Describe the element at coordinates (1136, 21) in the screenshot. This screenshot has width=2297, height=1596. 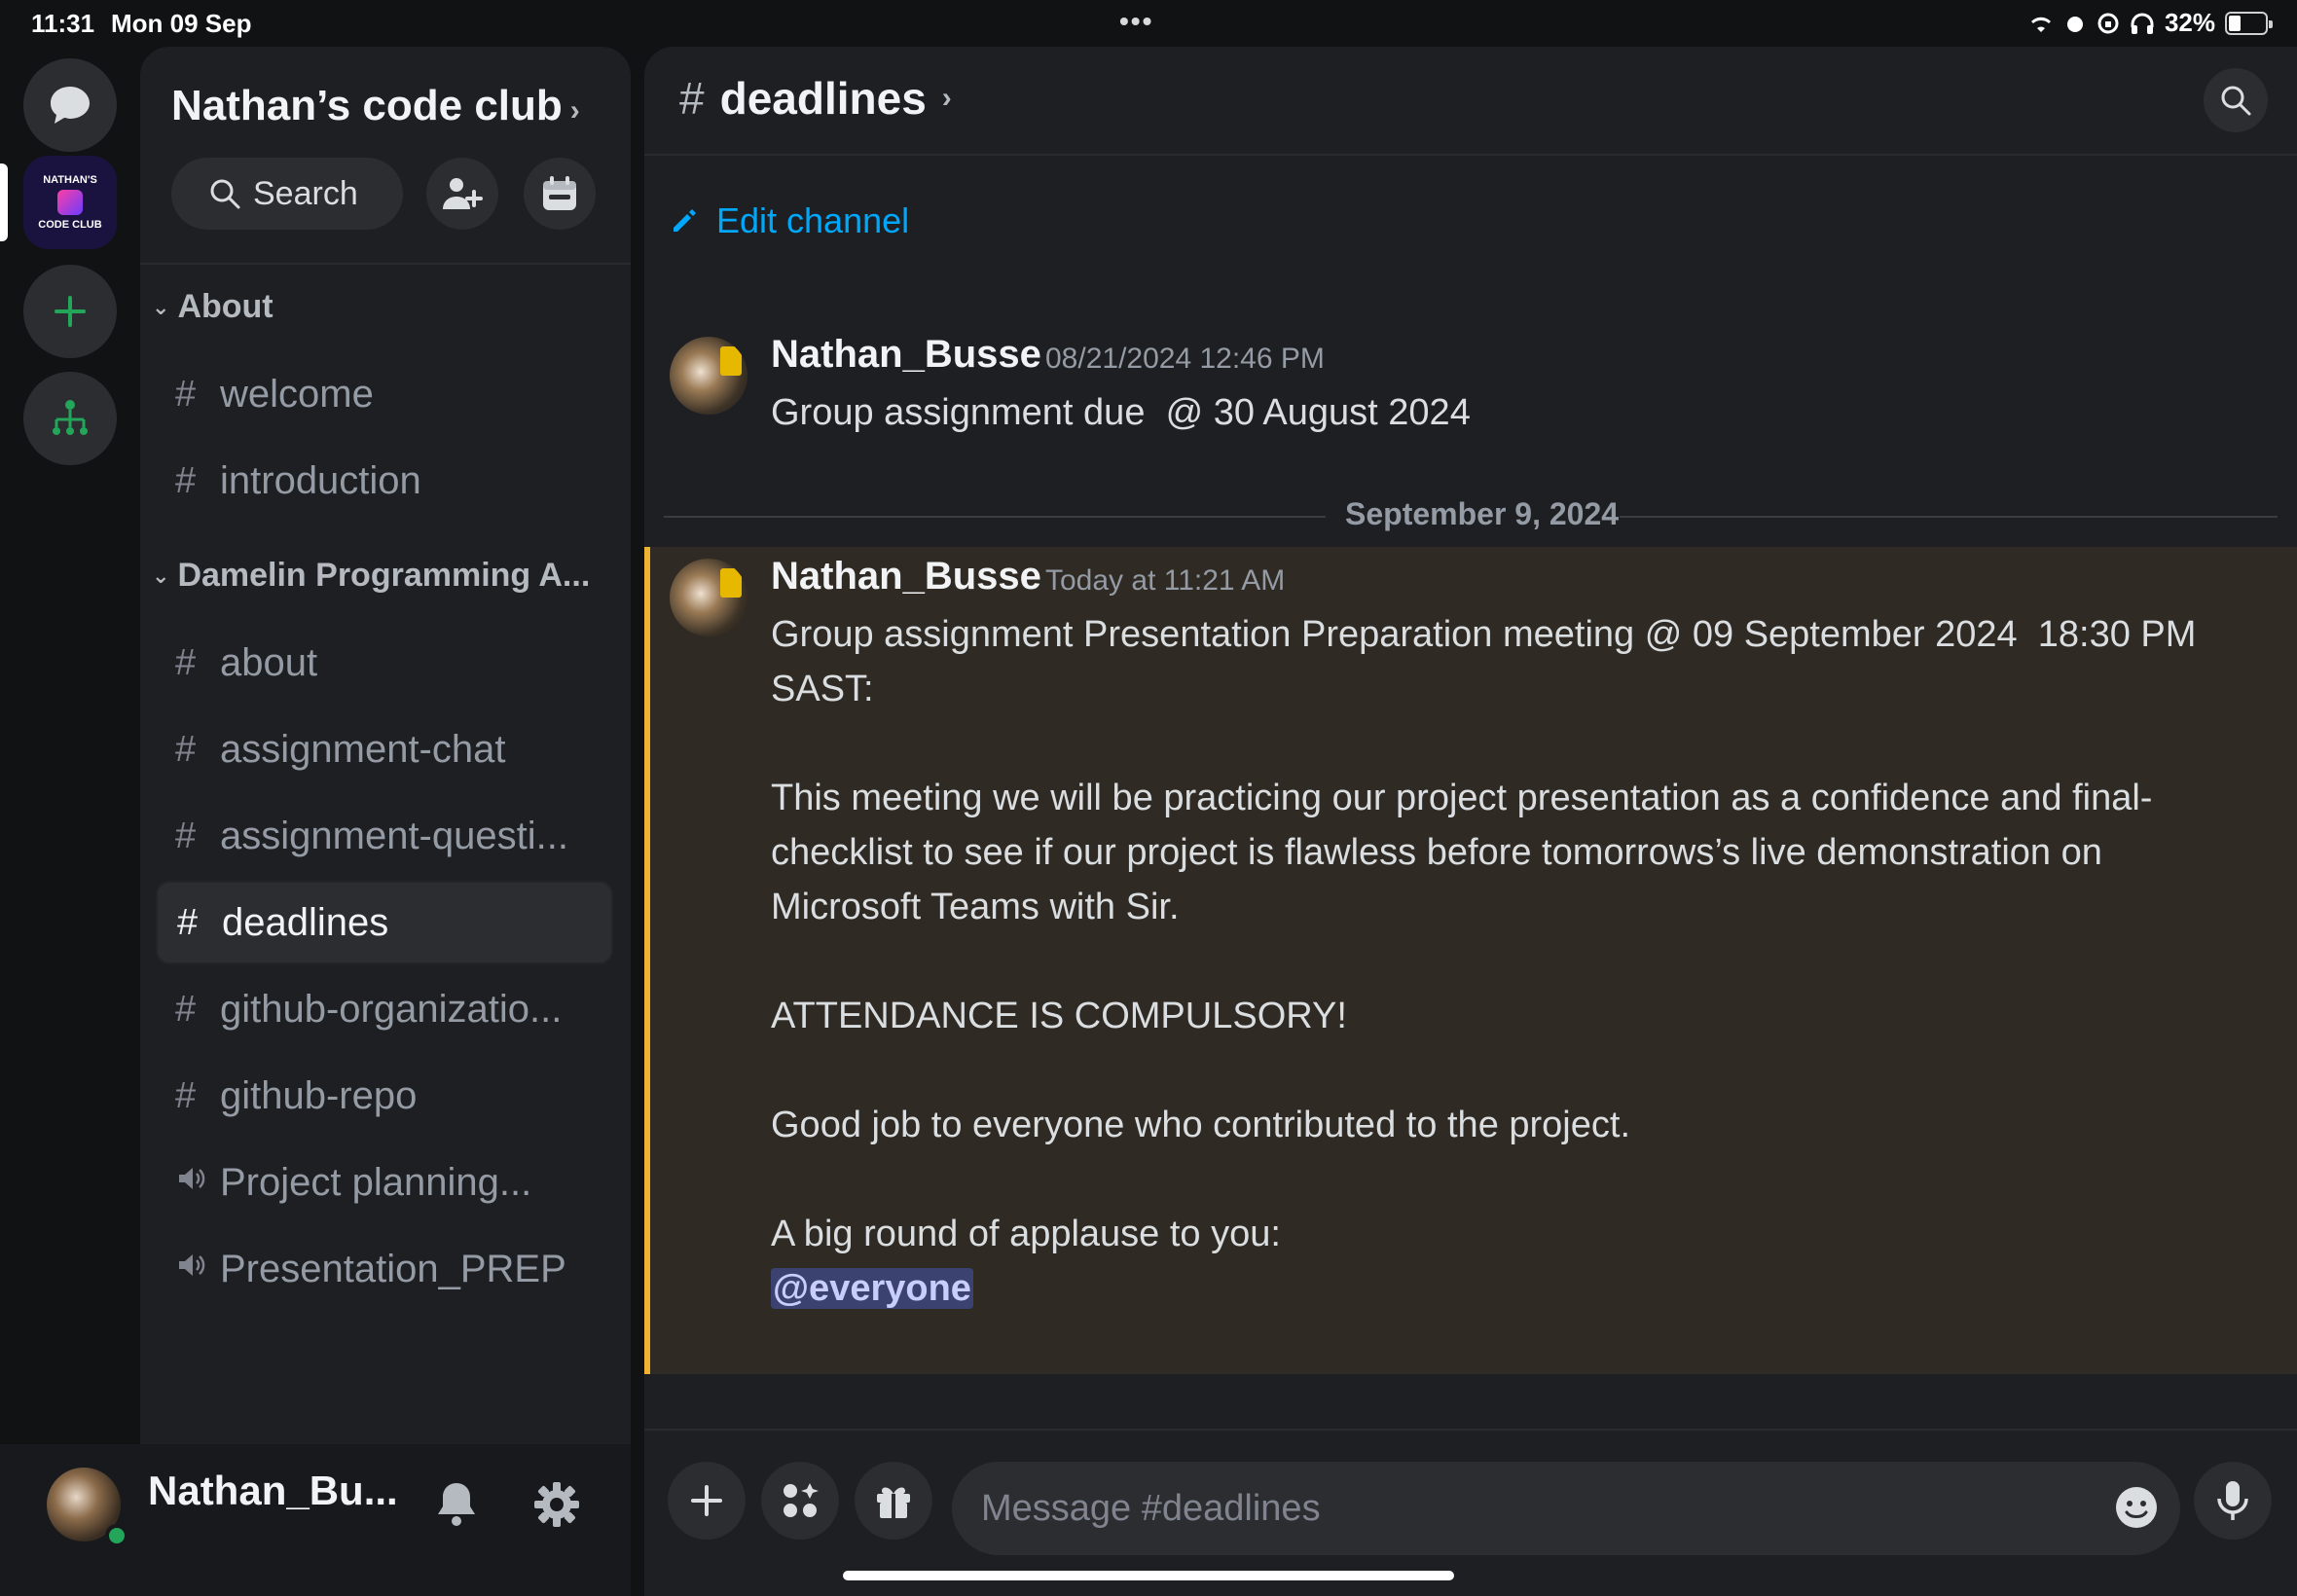
I see `multitasking-dots: •••` at that location.